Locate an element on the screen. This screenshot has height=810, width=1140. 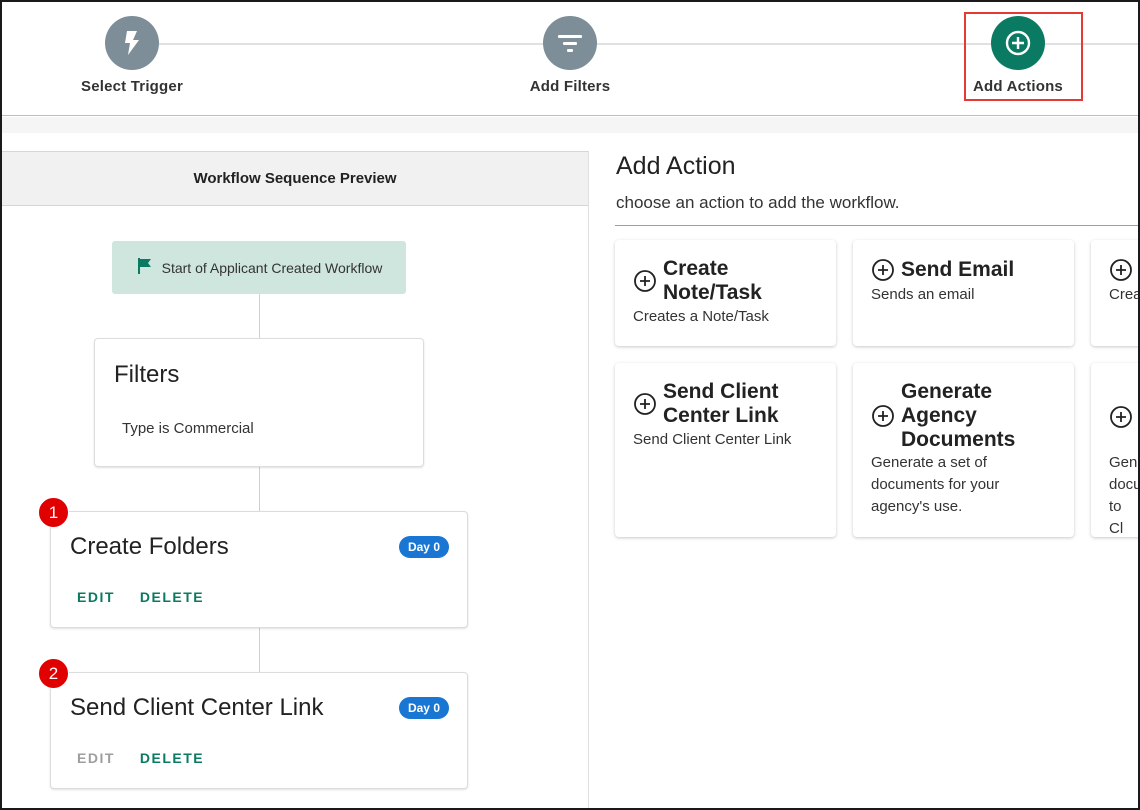
preview-header: Workflow Sequence Preview is located at coordinates (295, 178).